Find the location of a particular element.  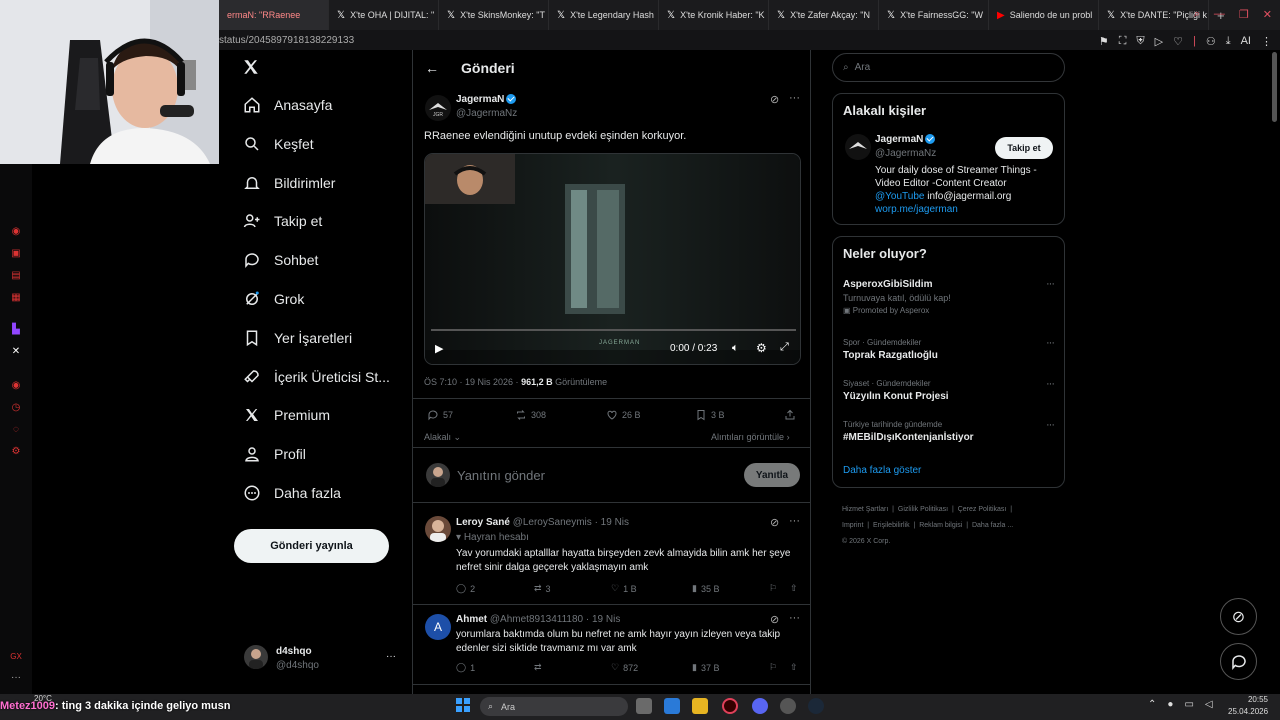

browser-tab: 𝕏 X'te SkinsMonkey: "T is located at coordinates (494, 15).